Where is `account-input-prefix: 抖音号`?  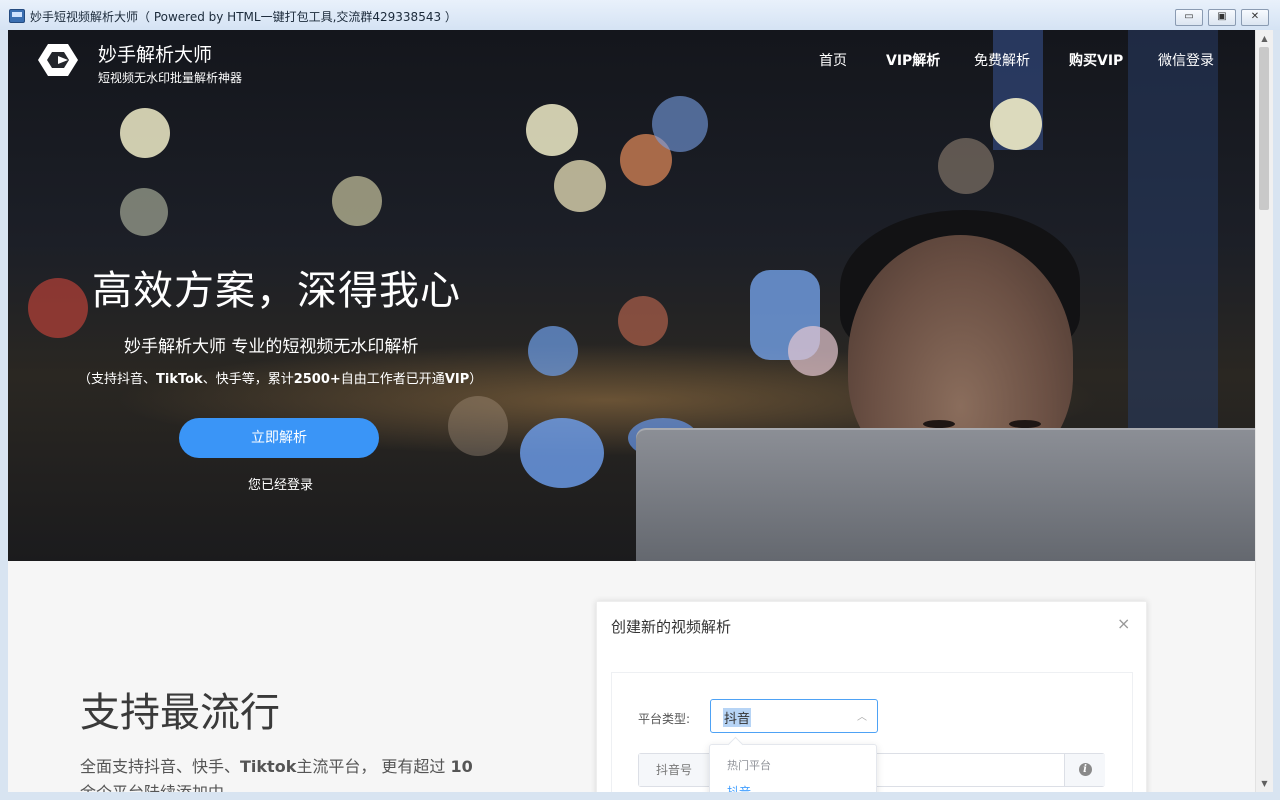
account-input-prefix: 抖音号 is located at coordinates (674, 770).